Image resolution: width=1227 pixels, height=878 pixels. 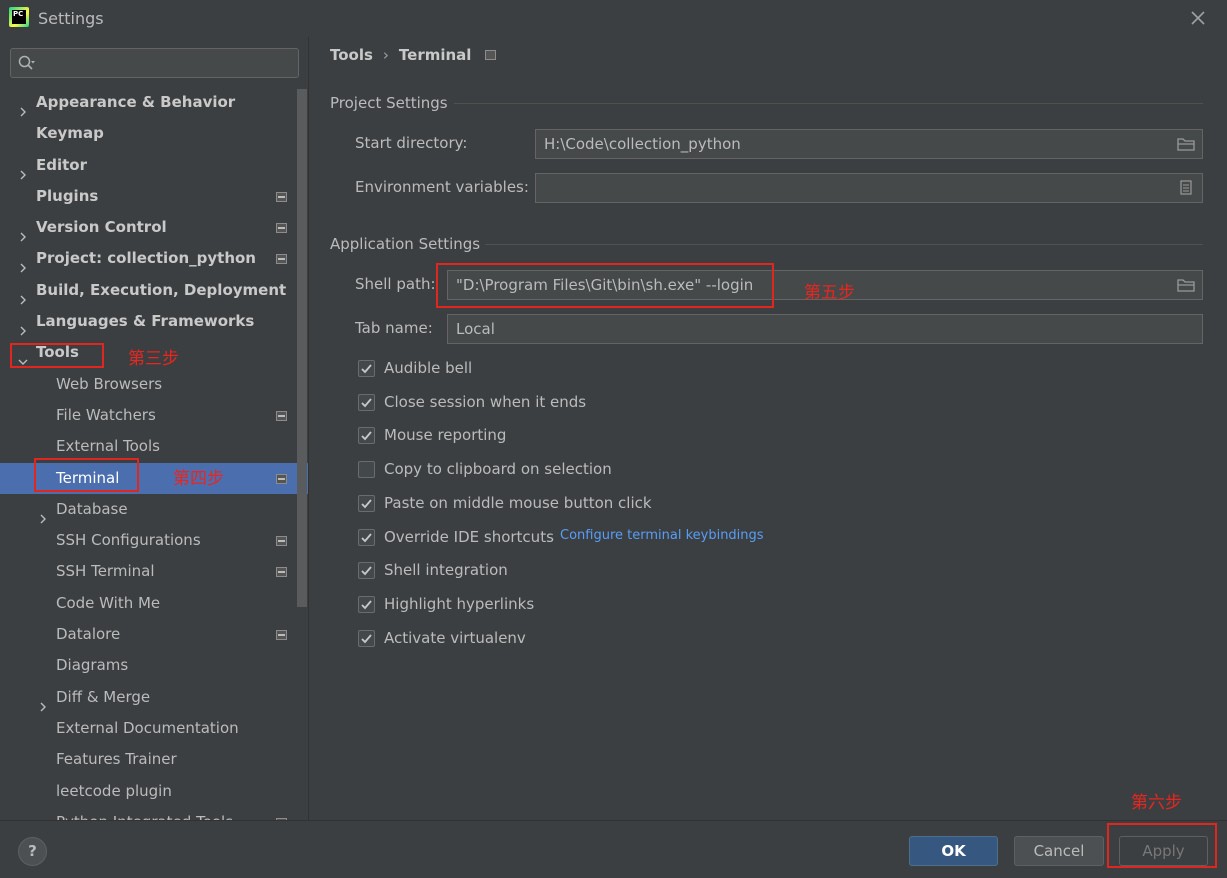 What do you see at coordinates (27, 63) in the screenshot?
I see `search-icon` at bounding box center [27, 63].